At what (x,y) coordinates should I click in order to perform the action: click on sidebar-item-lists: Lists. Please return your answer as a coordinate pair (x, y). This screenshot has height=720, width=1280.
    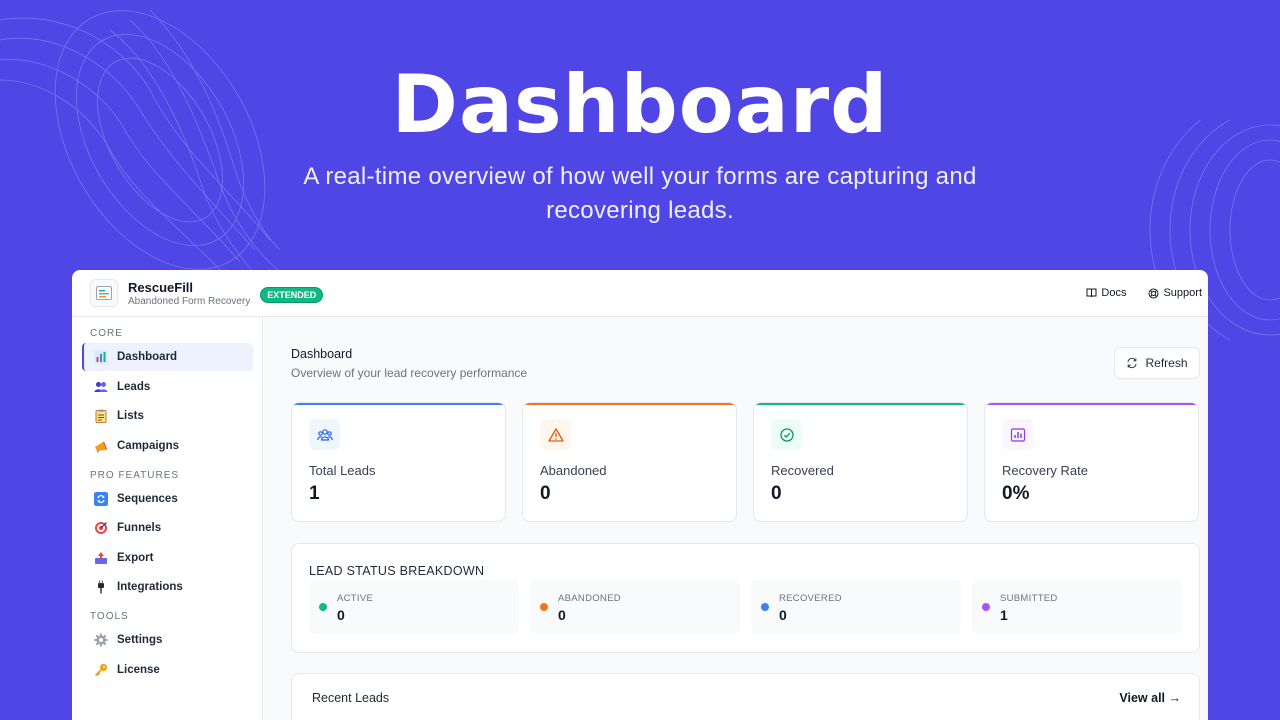
    Looking at the image, I should click on (167, 416).